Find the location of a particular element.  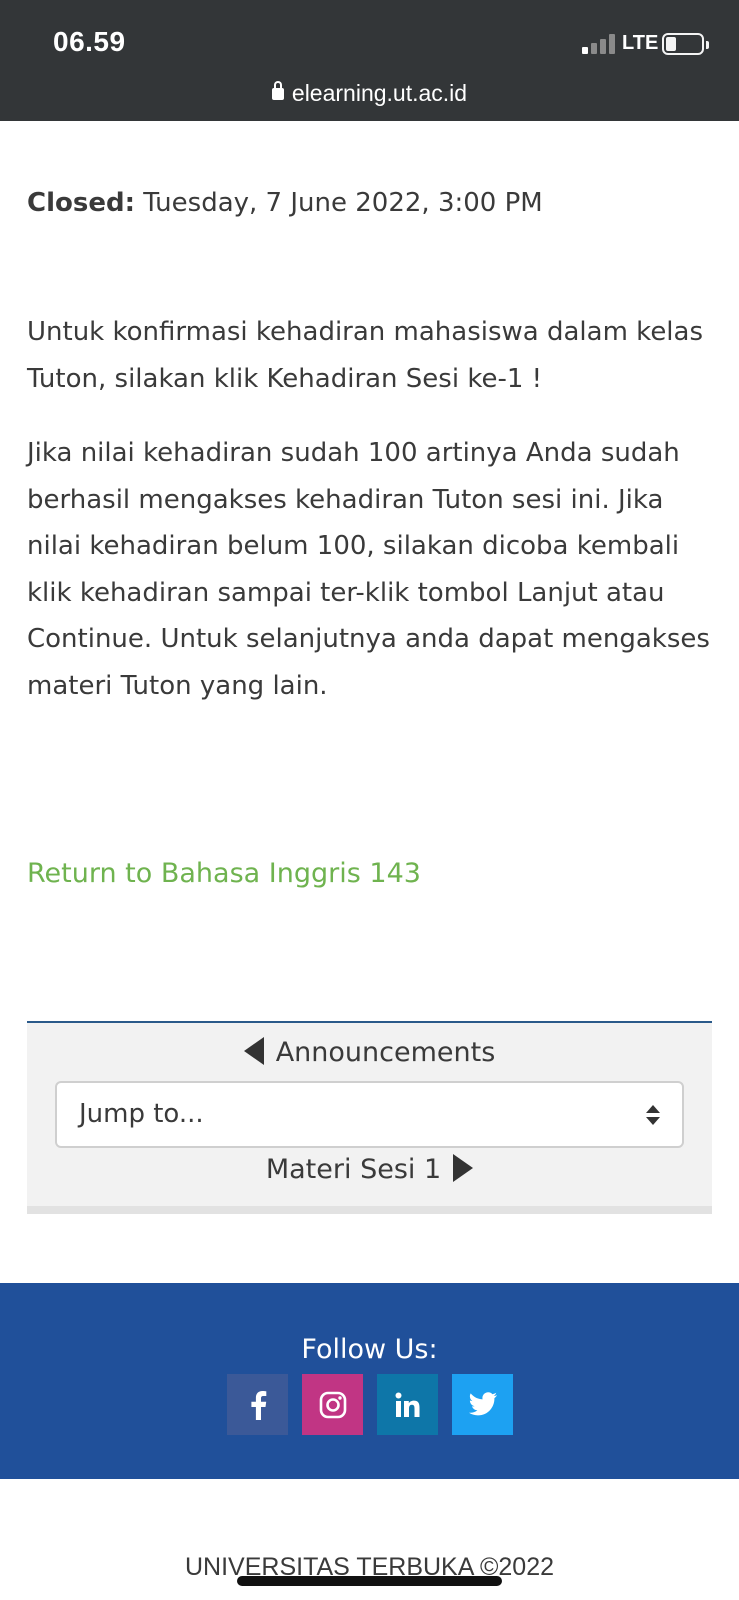

next-activity-link: Materi Sesi 1 is located at coordinates (369, 1169).